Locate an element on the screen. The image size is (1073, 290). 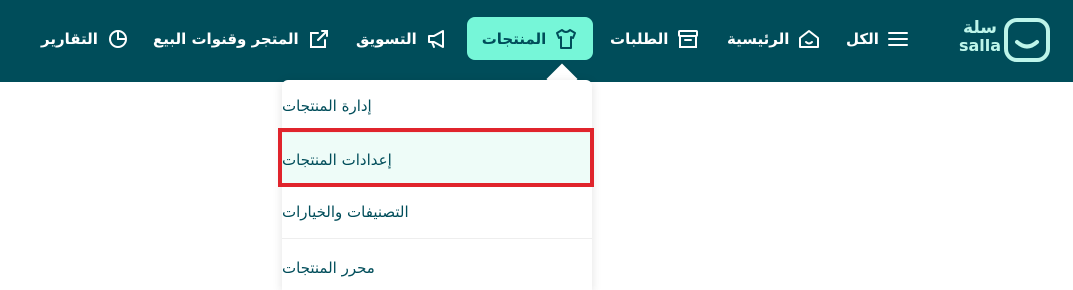
logo-arabic-text: سلة is located at coordinates (980, 28).